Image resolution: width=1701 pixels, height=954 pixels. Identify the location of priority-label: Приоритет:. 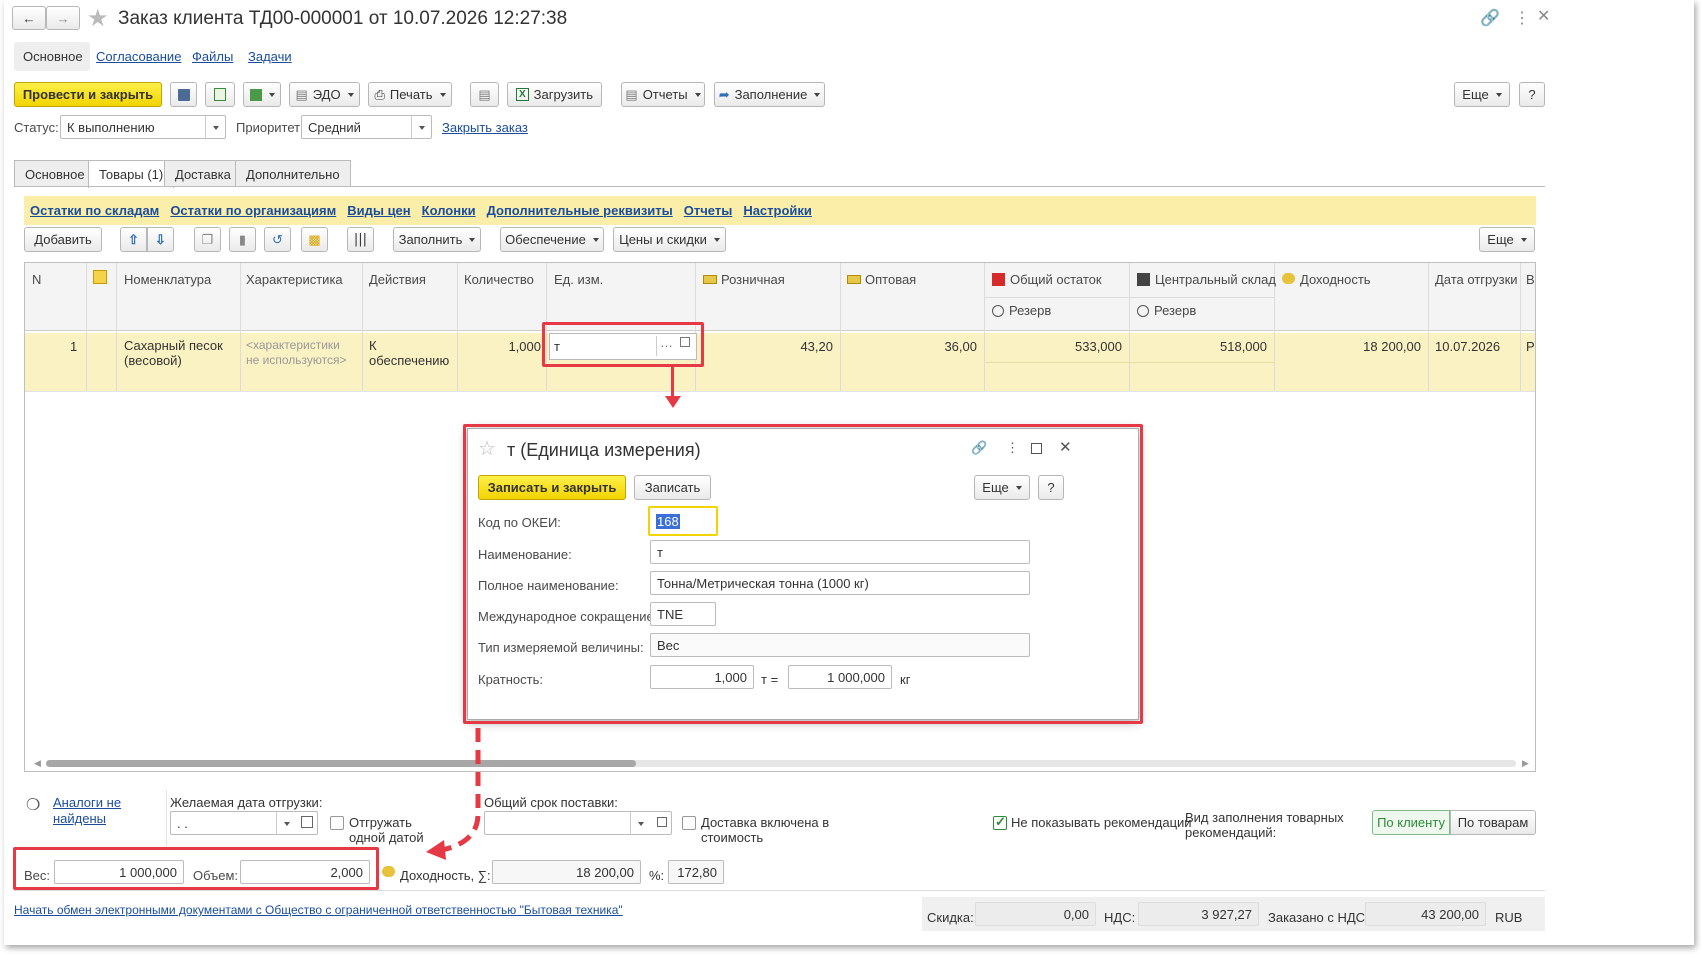
(270, 127).